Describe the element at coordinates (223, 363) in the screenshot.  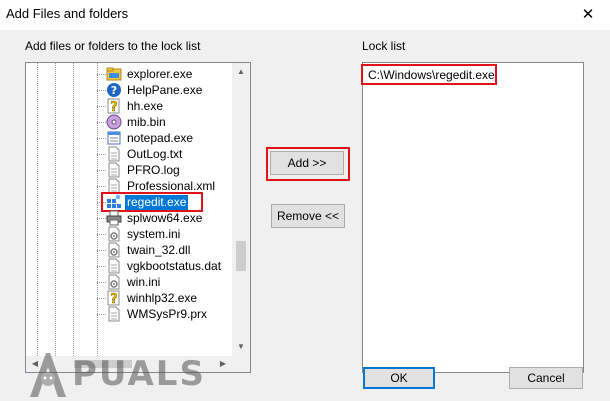
I see `scroll-right-icon: ▶` at that location.